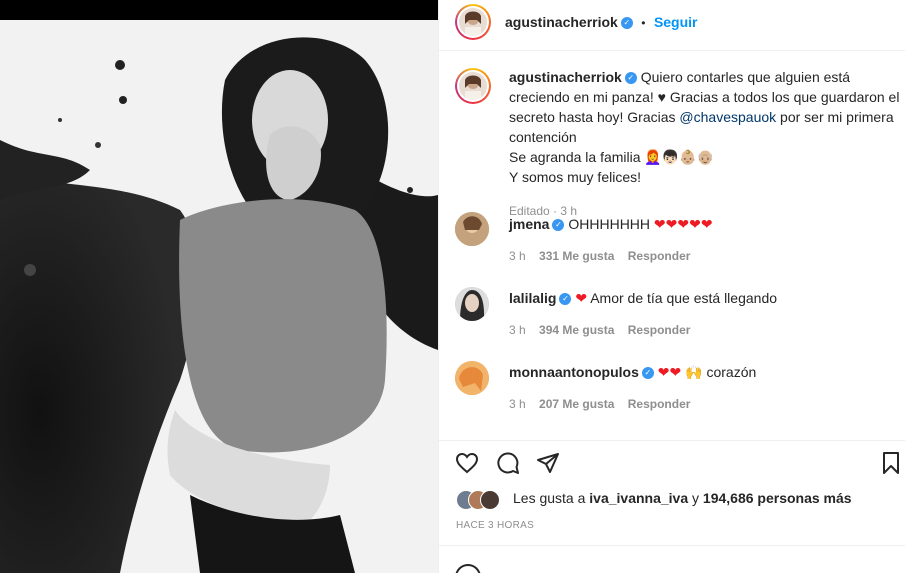 The width and height of the screenshot is (905, 573). Describe the element at coordinates (548, 463) in the screenshot. I see `share-icon` at that location.